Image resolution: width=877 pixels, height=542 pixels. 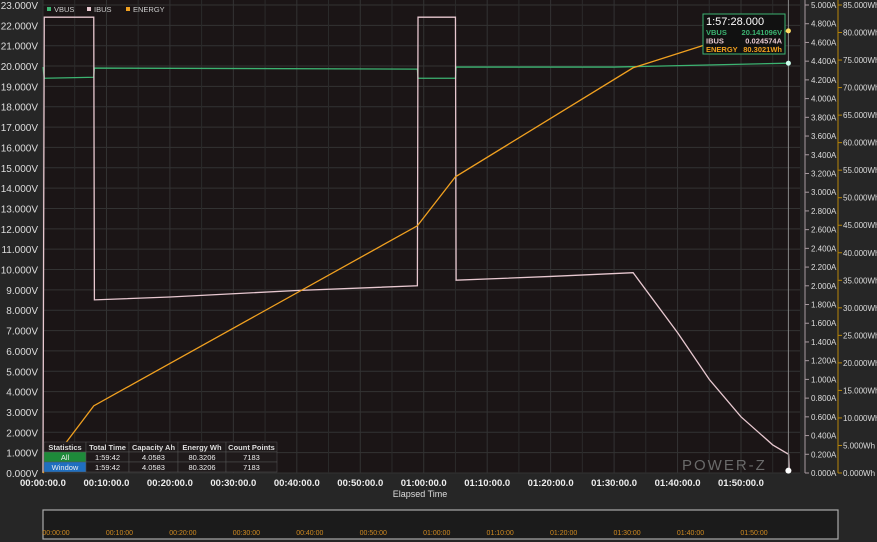 What do you see at coordinates (202, 447) in the screenshot?
I see `stats-header: Energy Wh` at bounding box center [202, 447].